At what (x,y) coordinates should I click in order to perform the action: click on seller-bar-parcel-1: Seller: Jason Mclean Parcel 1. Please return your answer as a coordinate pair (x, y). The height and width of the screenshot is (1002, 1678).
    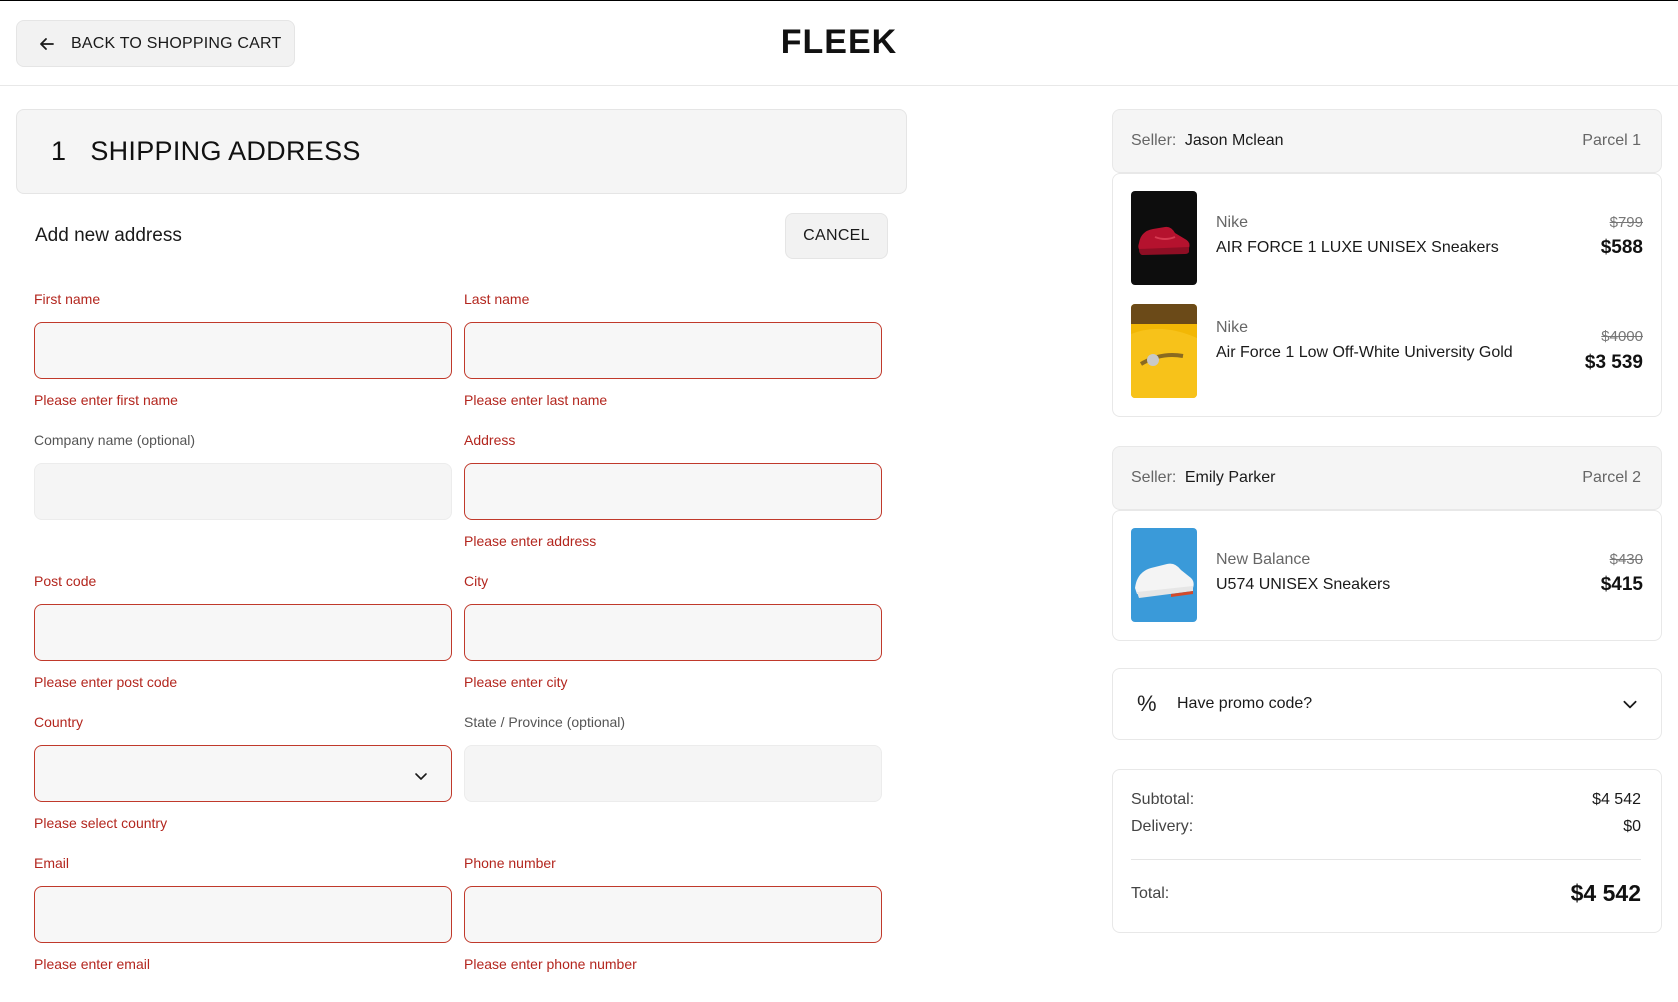
    Looking at the image, I should click on (1387, 141).